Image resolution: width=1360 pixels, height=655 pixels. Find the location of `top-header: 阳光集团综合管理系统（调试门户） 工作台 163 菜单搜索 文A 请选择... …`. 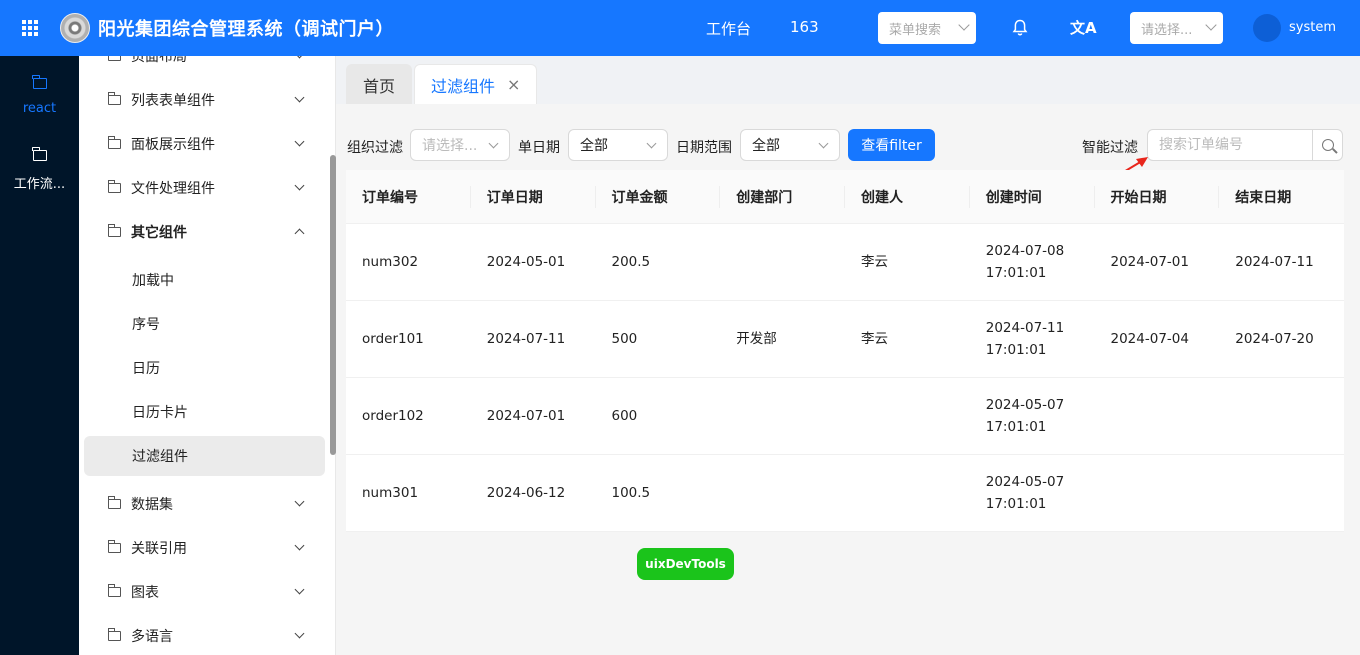

top-header: 阳光集团综合管理系统（调试门户） 工作台 163 菜单搜索 文A 请选择... … is located at coordinates (680, 28).